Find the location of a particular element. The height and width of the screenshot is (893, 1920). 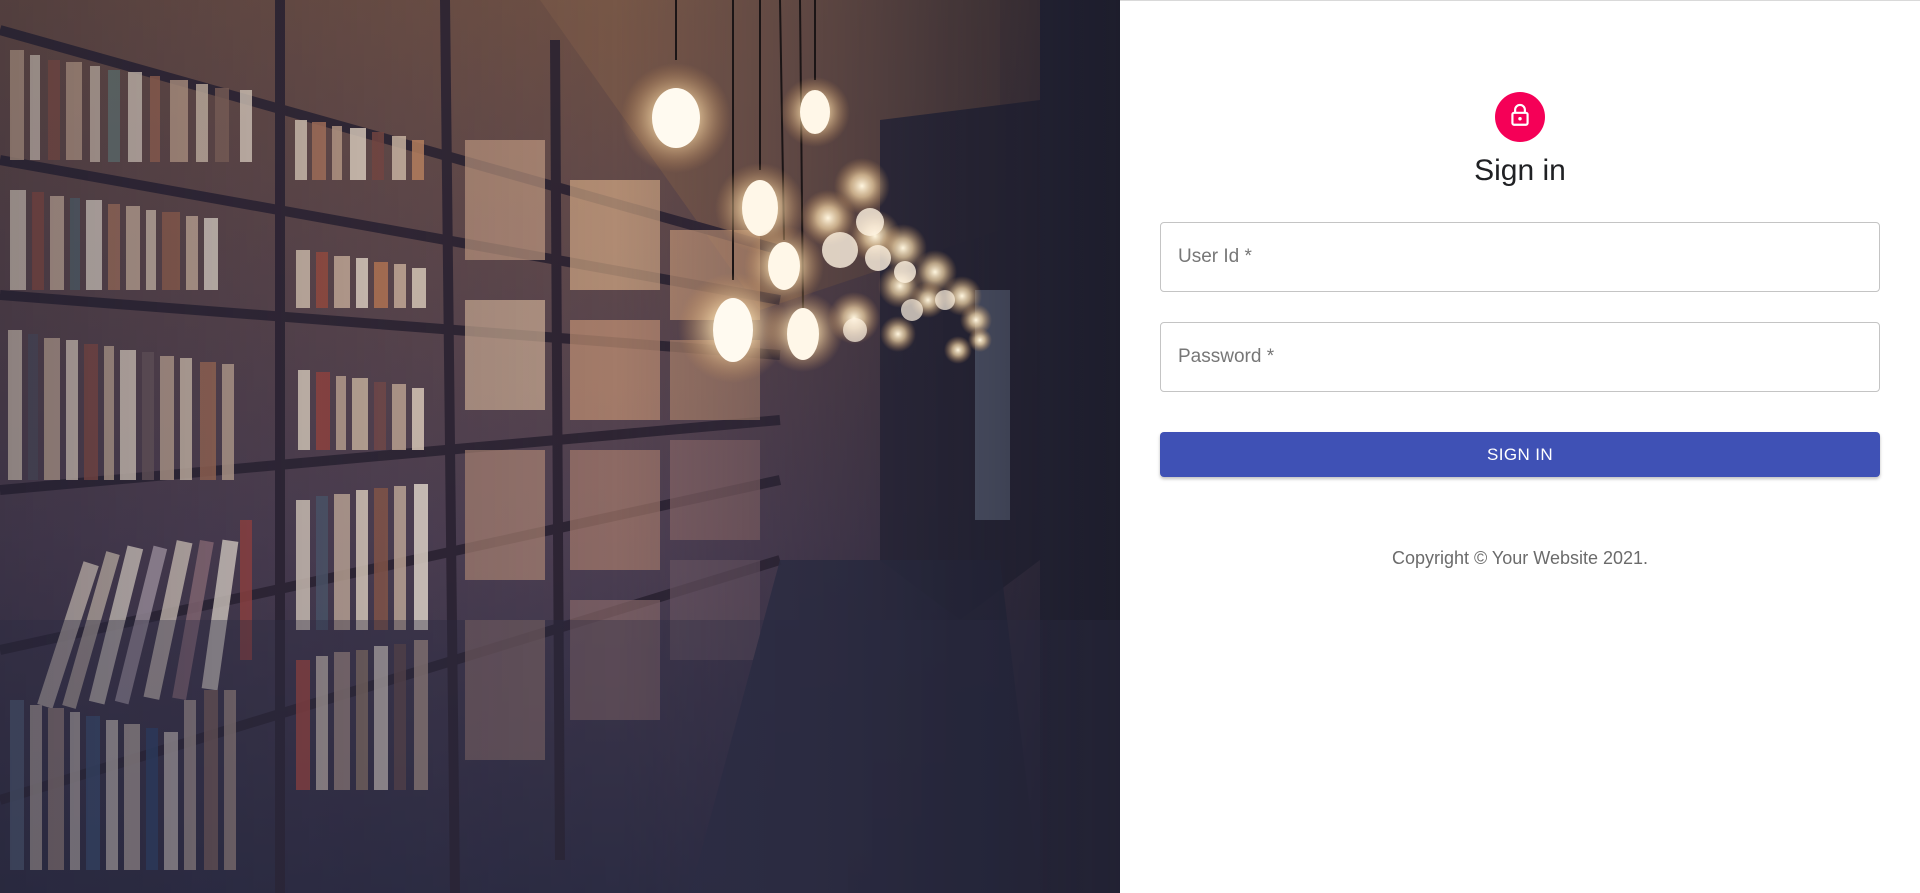

page-title: Sign in is located at coordinates (1520, 170).